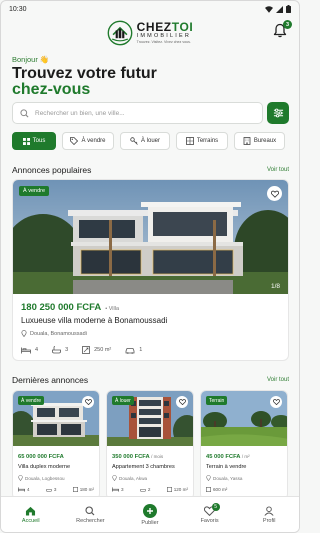 This screenshot has height=533, width=320. I want to click on nav-label: Publier, so click(150, 522).